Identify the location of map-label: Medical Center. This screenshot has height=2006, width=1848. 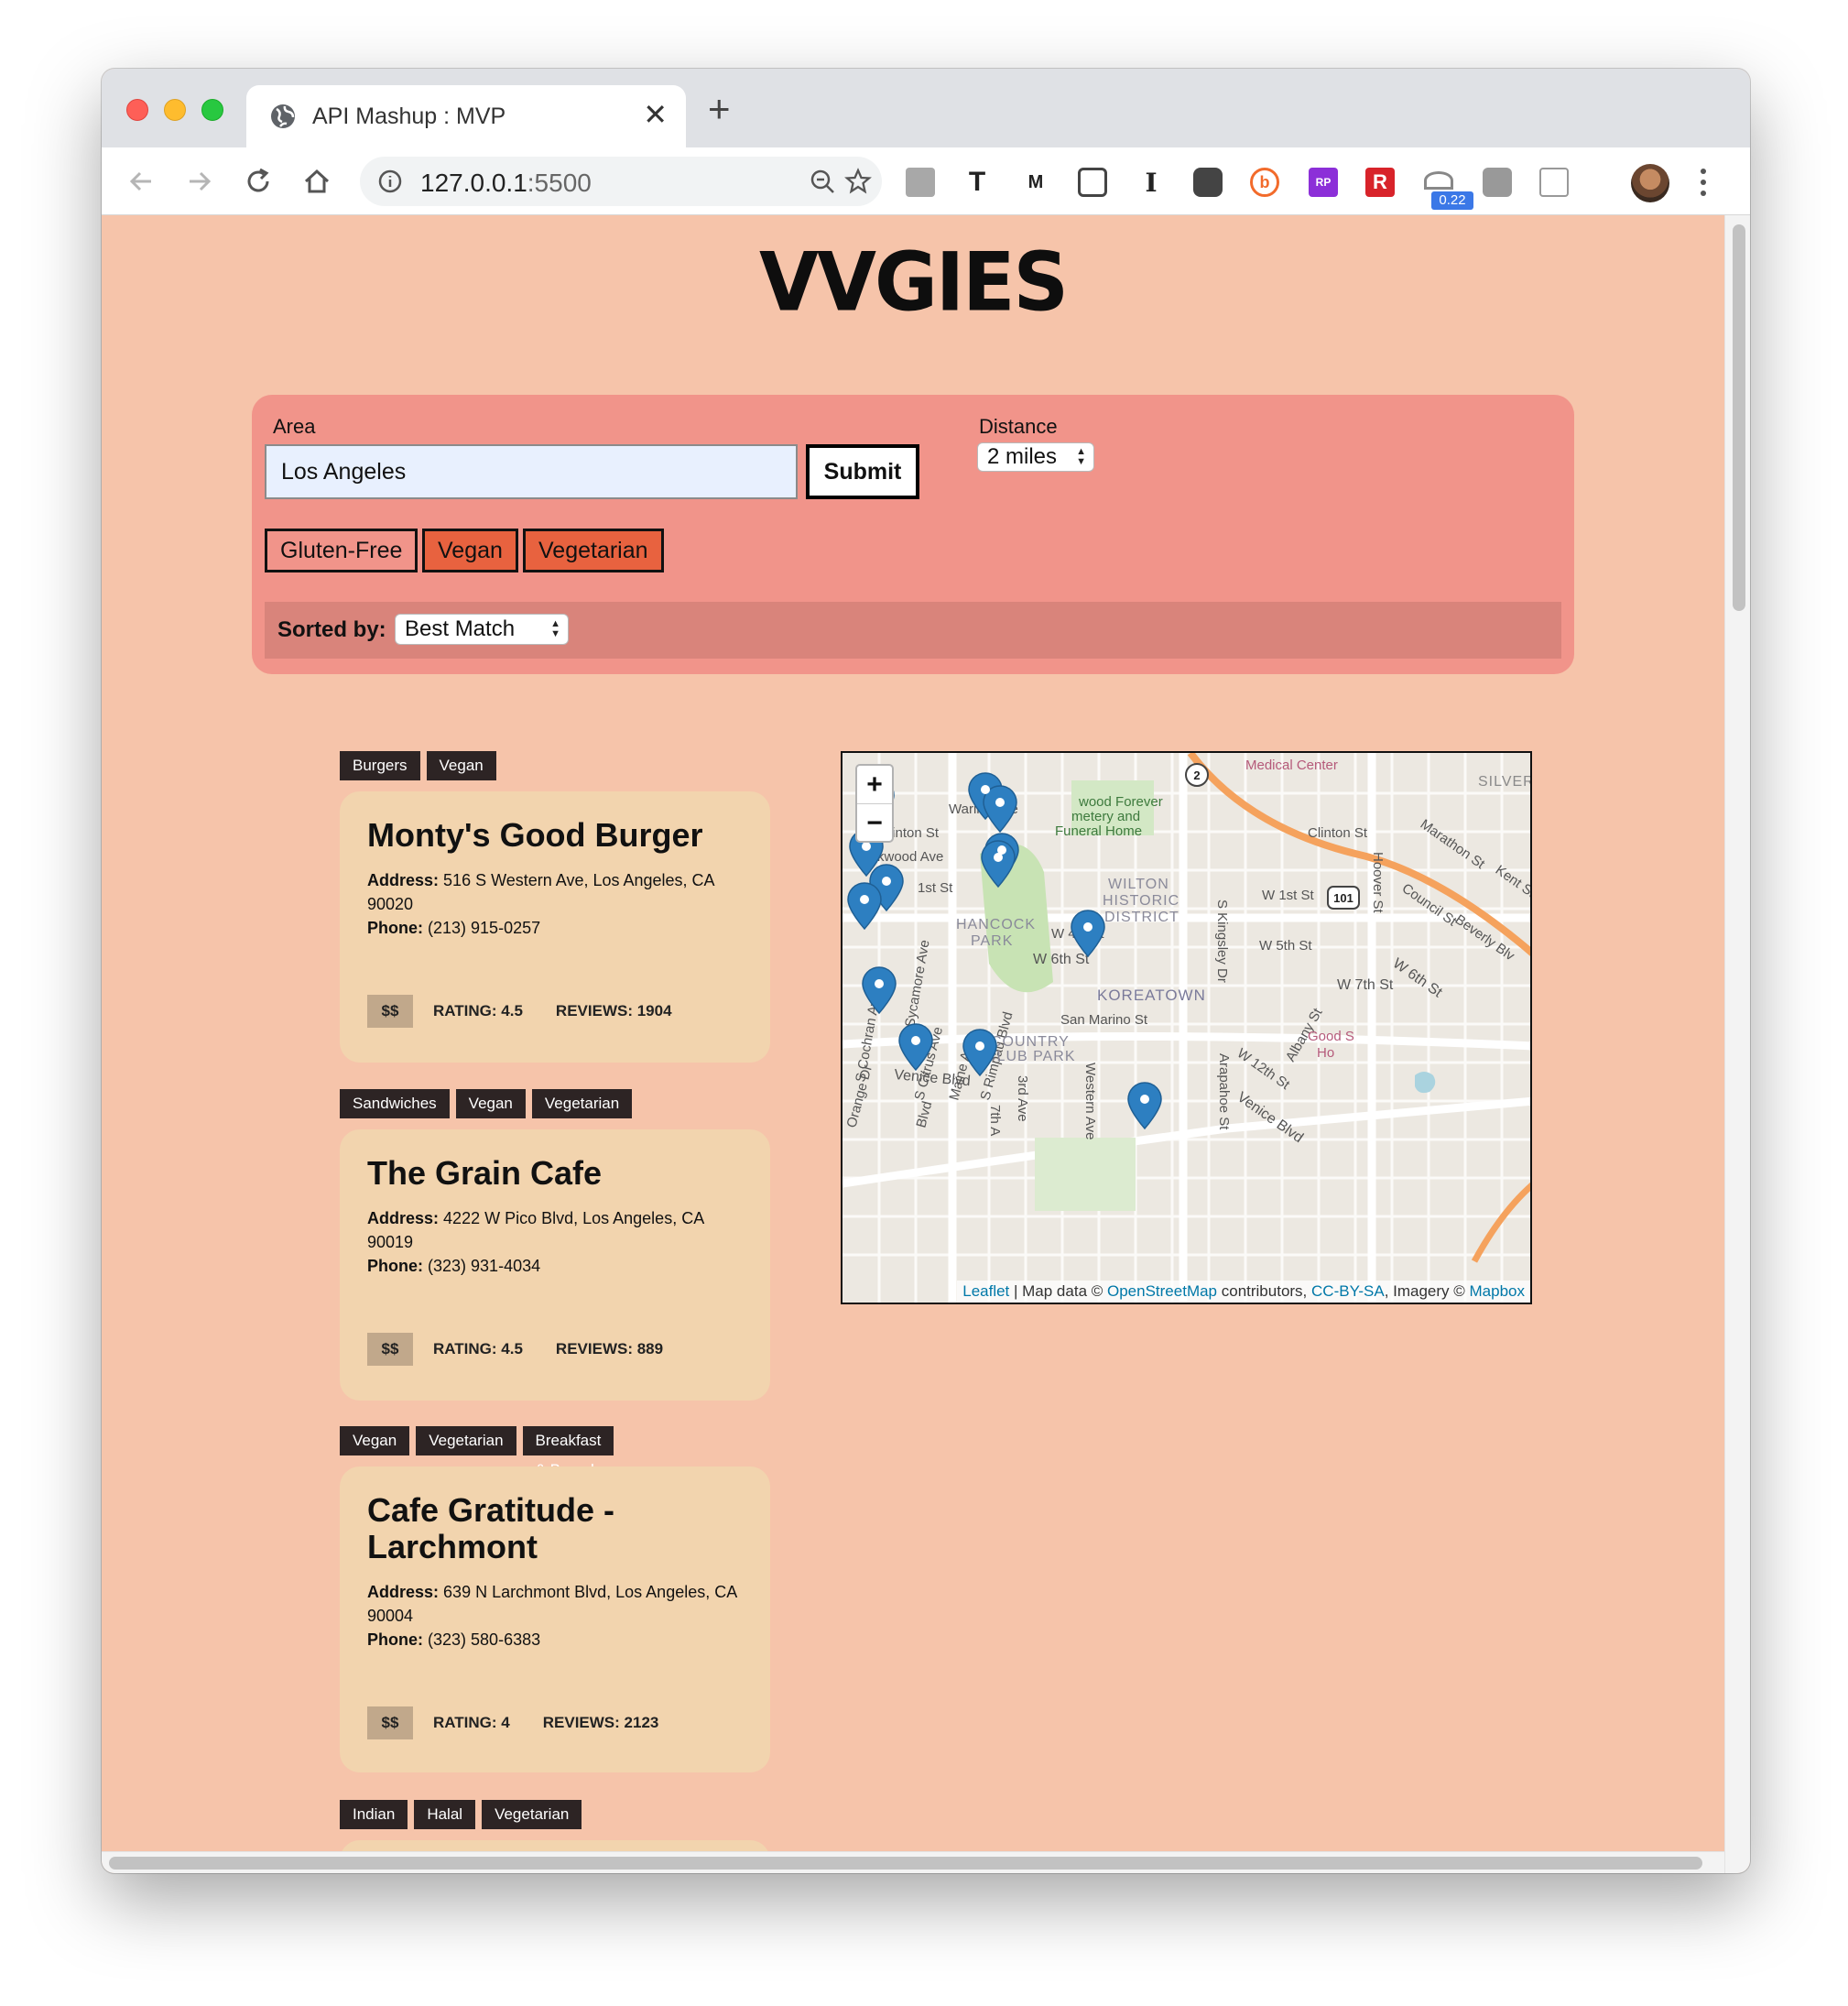
(1291, 765).